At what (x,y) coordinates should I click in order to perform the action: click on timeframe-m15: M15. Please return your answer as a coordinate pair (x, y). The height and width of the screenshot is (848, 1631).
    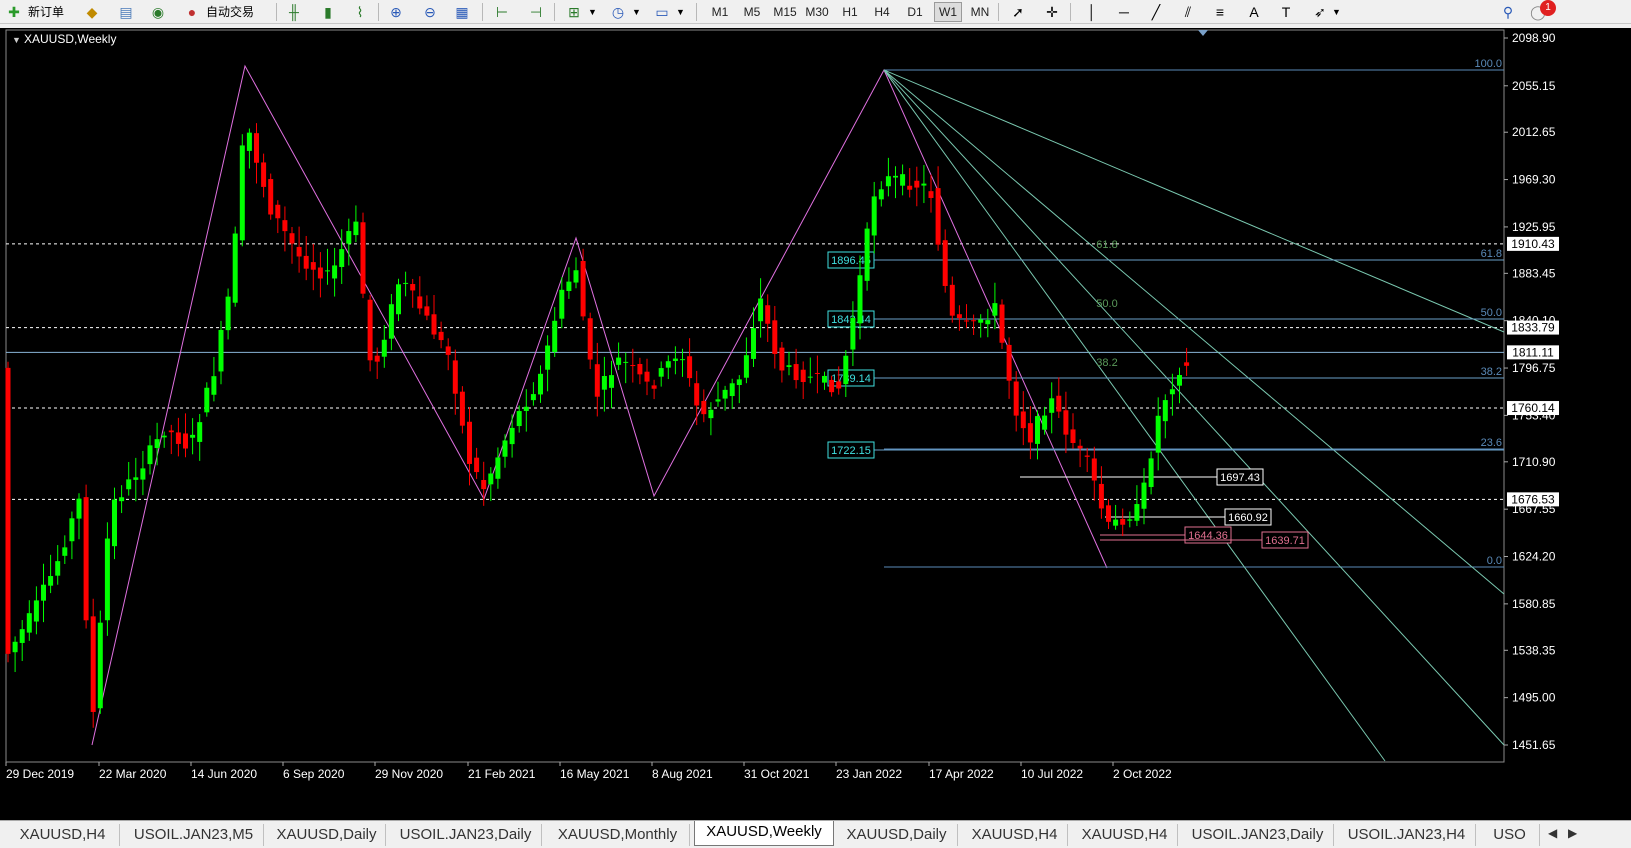
    Looking at the image, I should click on (785, 12).